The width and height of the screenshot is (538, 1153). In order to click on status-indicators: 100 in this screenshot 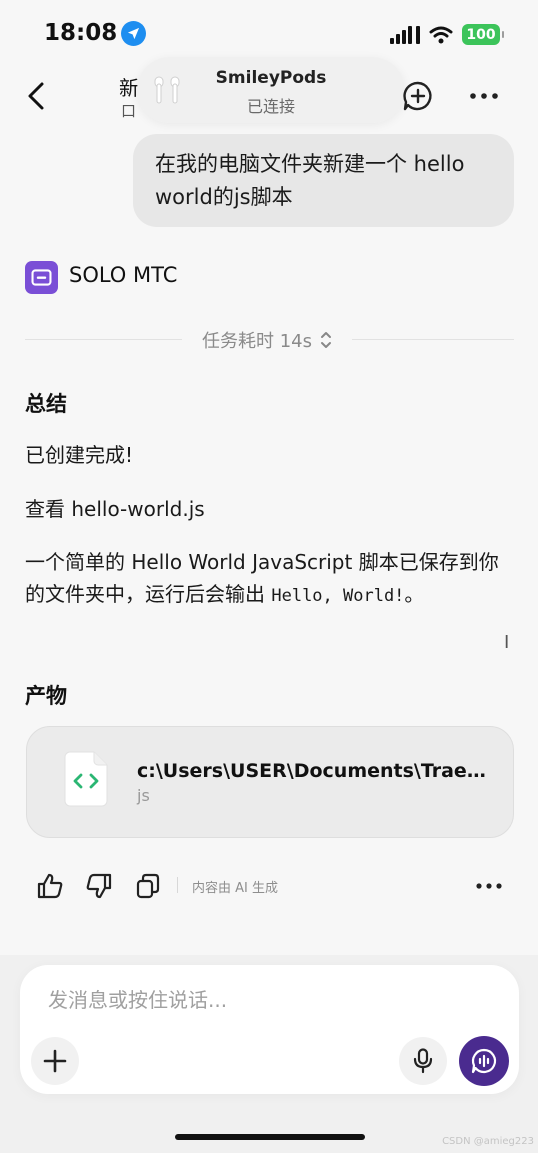, I will do `click(447, 34)`.